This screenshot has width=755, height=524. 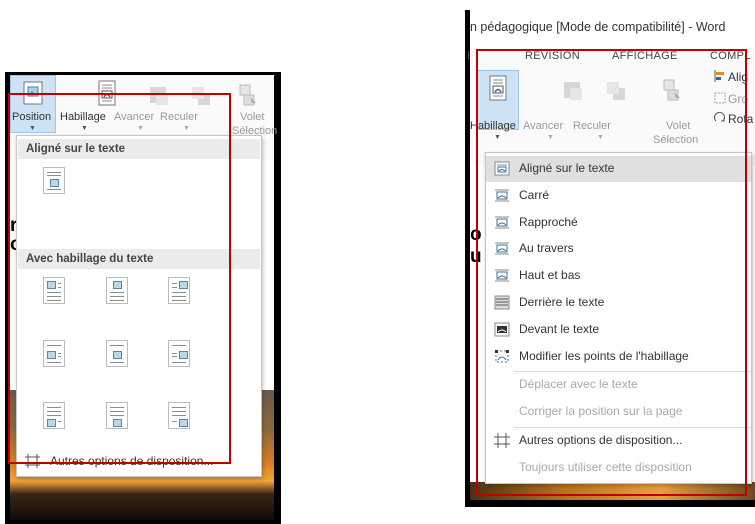 I want to click on volet-label: Volet, so click(x=252, y=117).